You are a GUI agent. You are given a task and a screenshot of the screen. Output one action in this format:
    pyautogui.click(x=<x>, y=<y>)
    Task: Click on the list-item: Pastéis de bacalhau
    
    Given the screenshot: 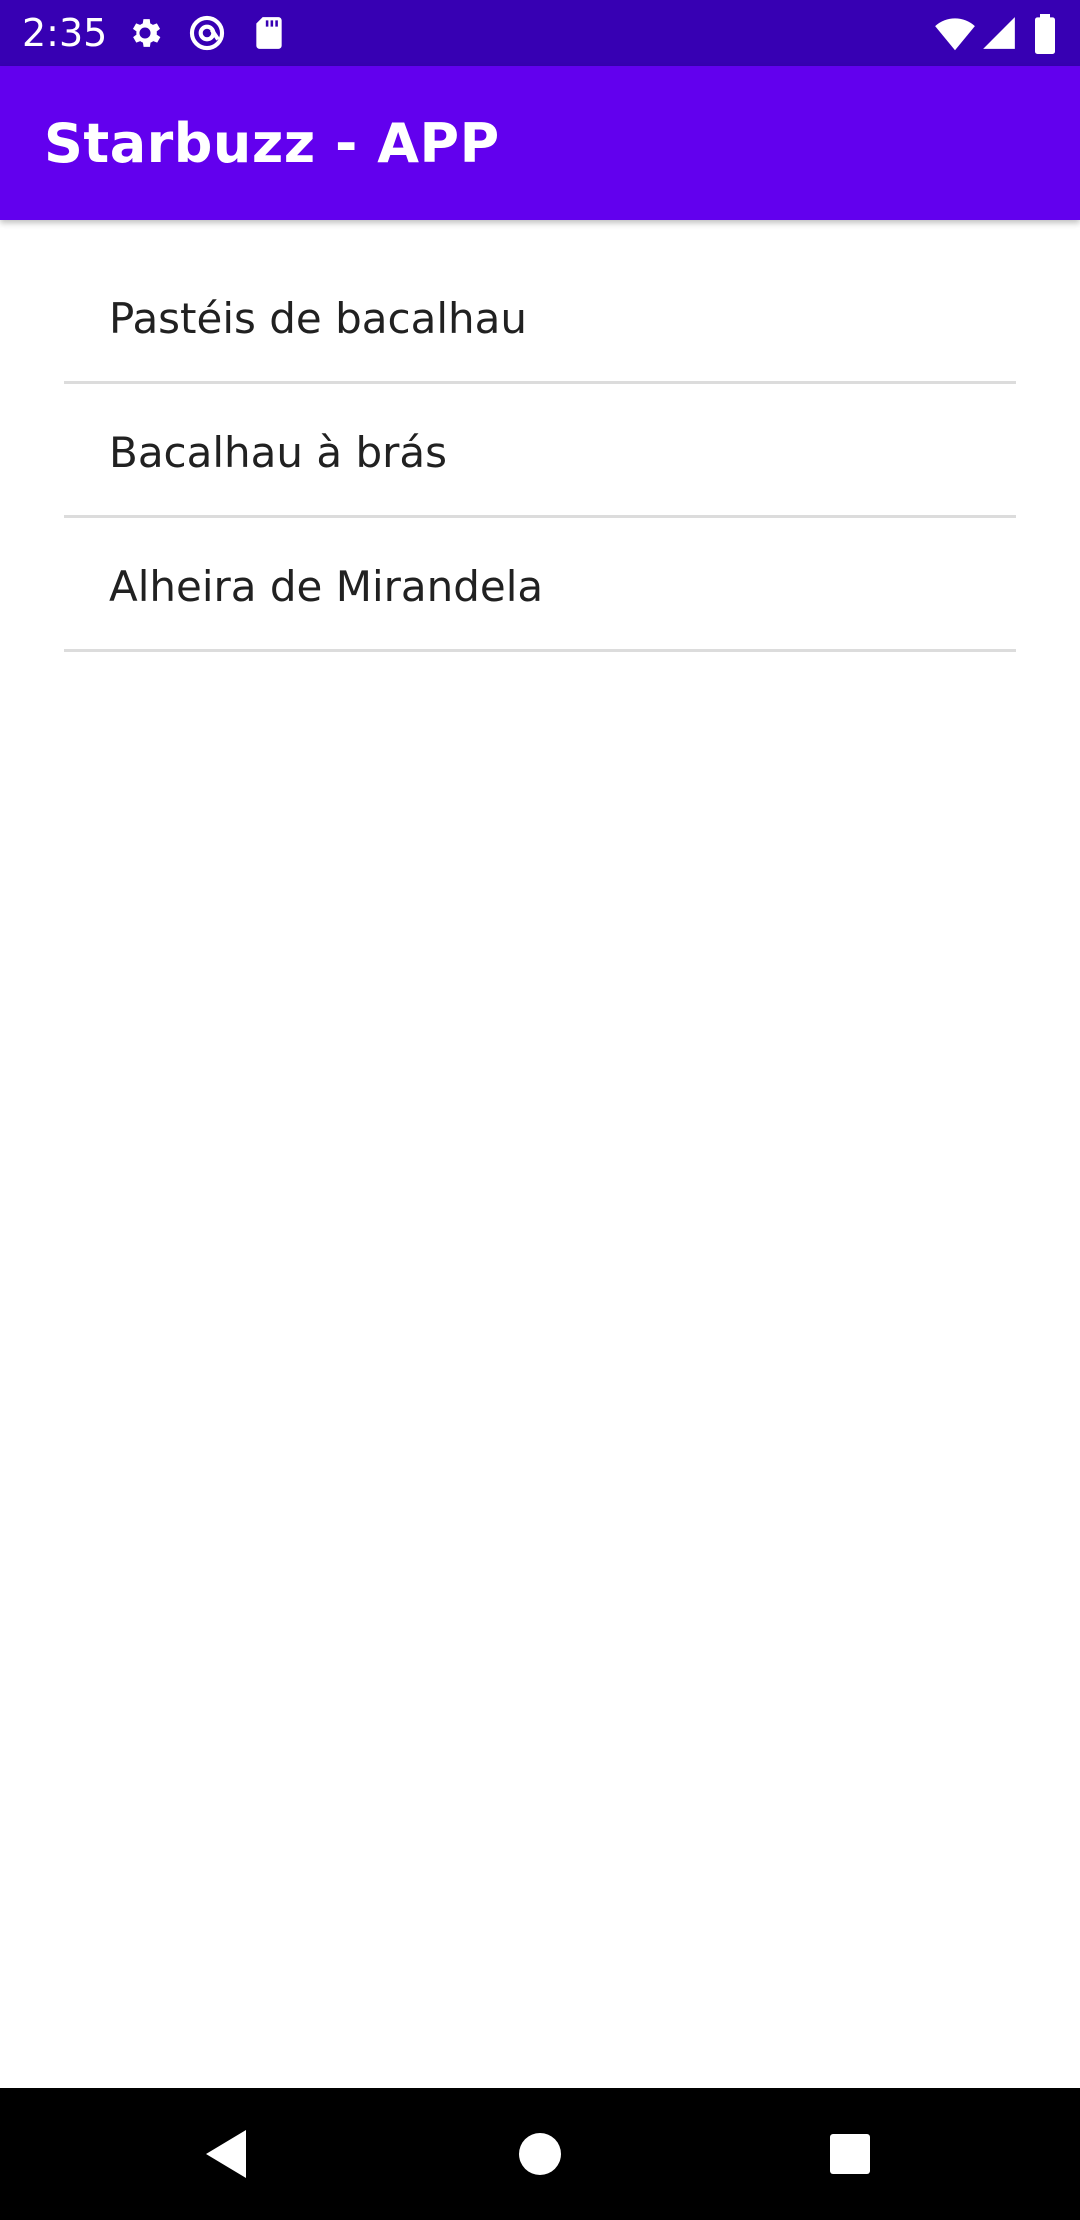 What is the action you would take?
    pyautogui.click(x=540, y=317)
    